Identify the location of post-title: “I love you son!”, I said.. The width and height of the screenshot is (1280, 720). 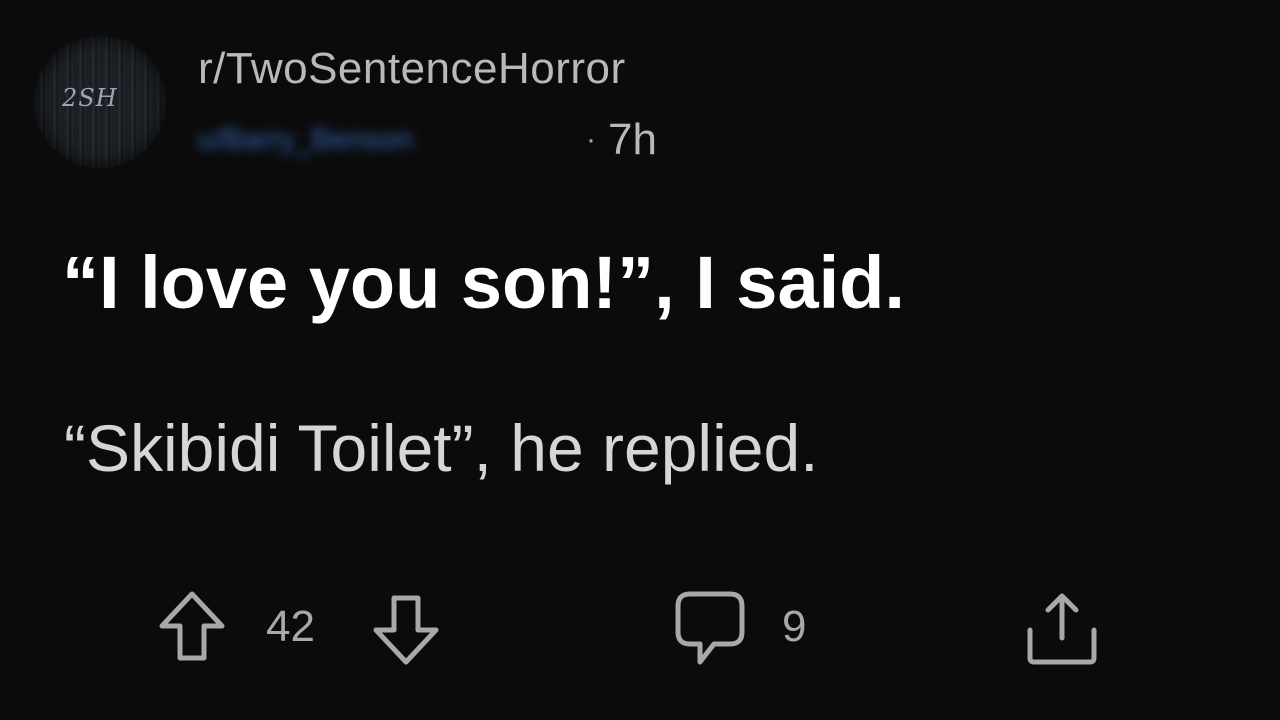
(483, 282).